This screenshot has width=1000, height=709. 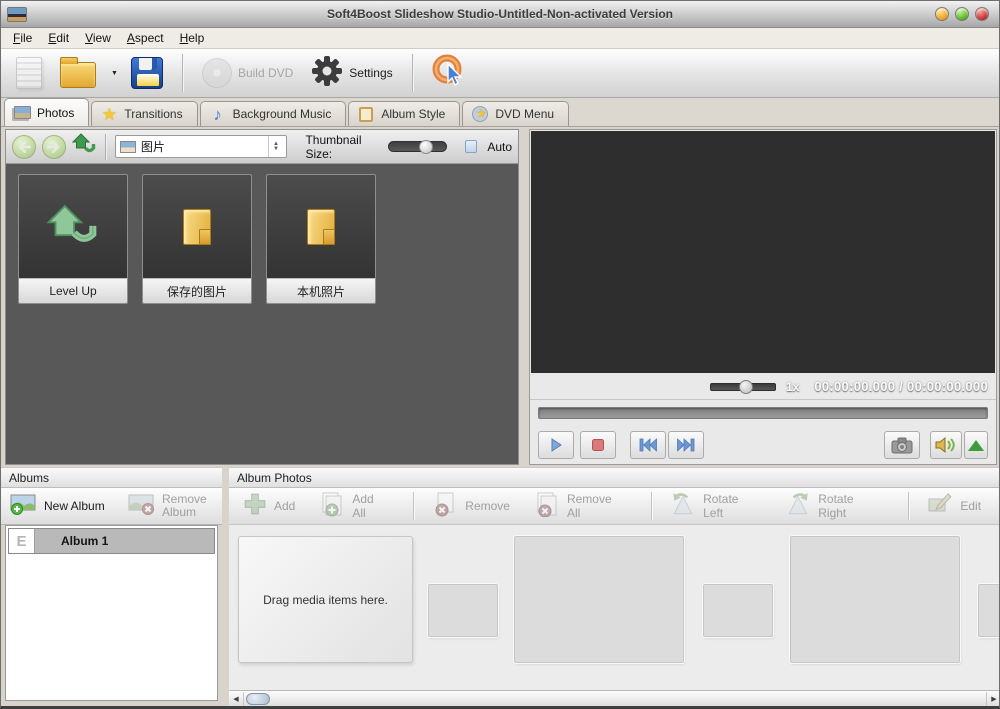 I want to click on menu-edit: Edit, so click(x=58, y=38).